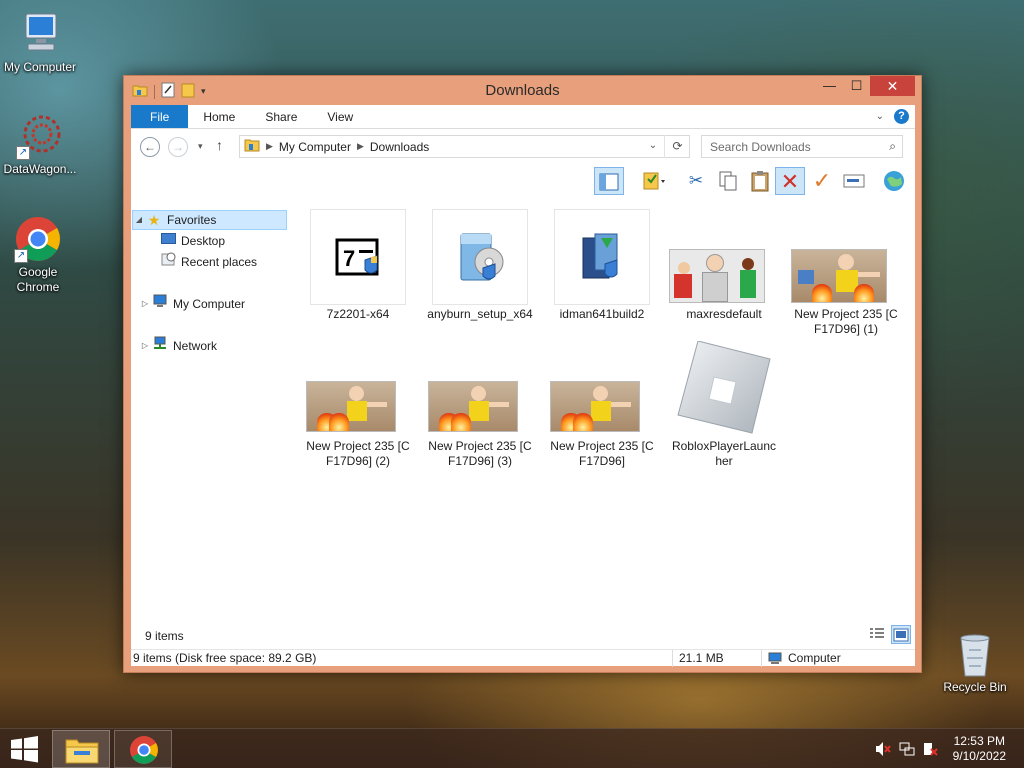 The image size is (1024, 768). I want to click on preview-pane-button, so click(609, 181).